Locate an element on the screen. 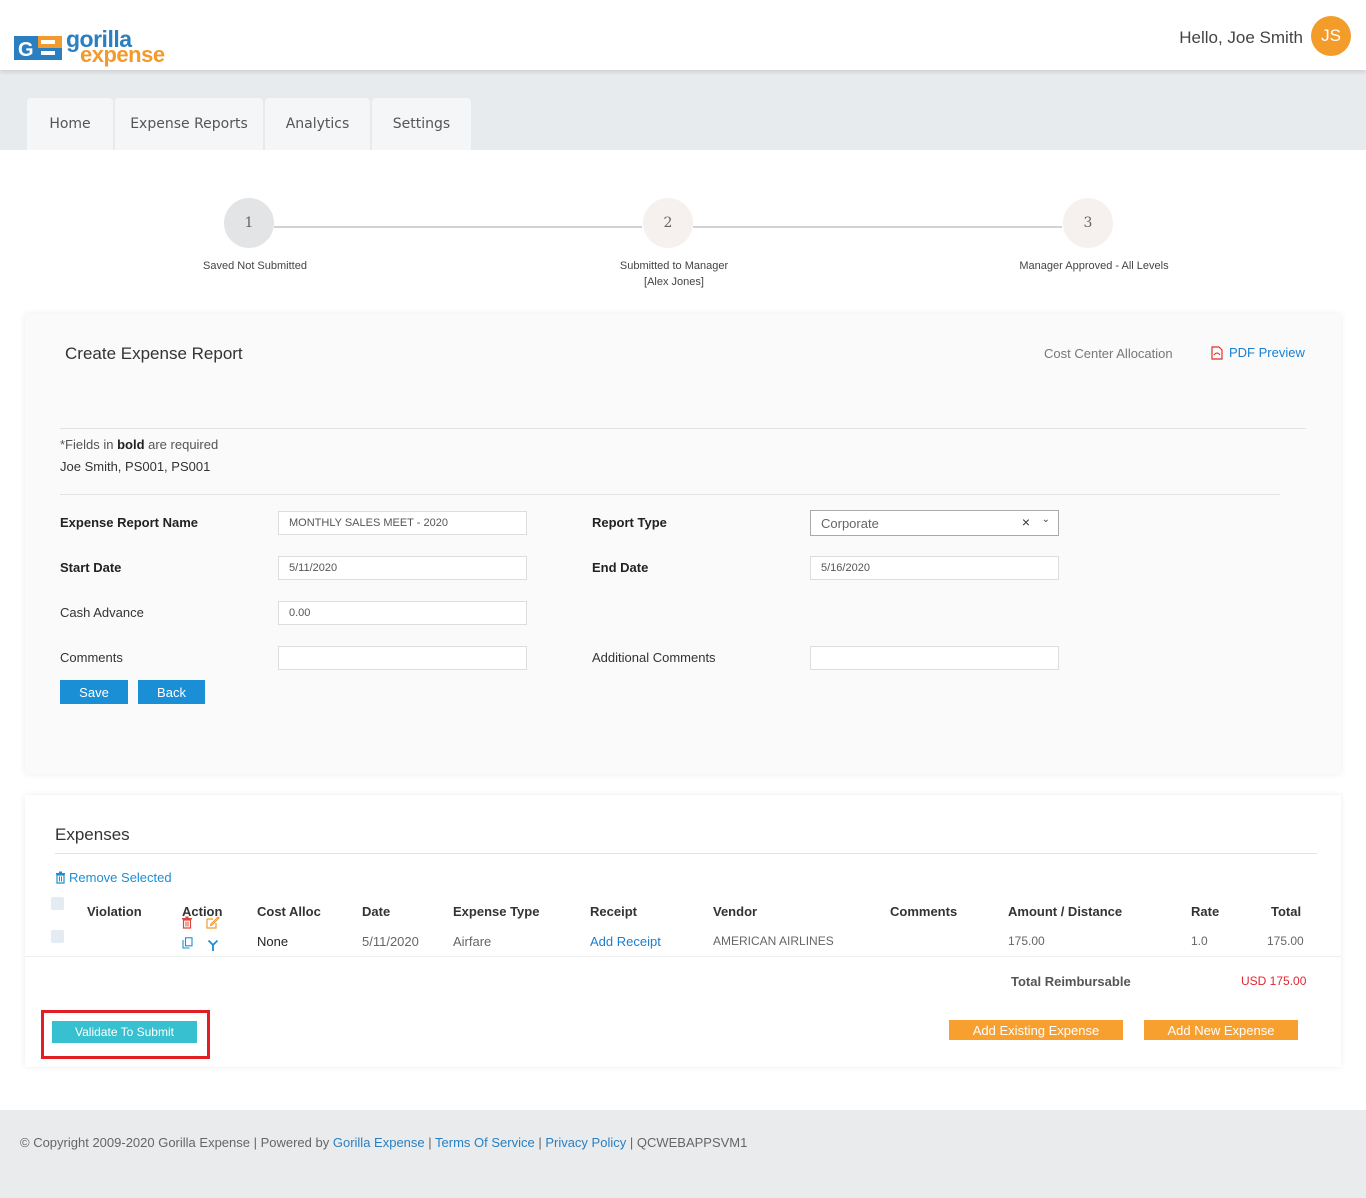 The height and width of the screenshot is (1198, 1366). validate-to-submit-button: Validate To Submit is located at coordinates (124, 1032).